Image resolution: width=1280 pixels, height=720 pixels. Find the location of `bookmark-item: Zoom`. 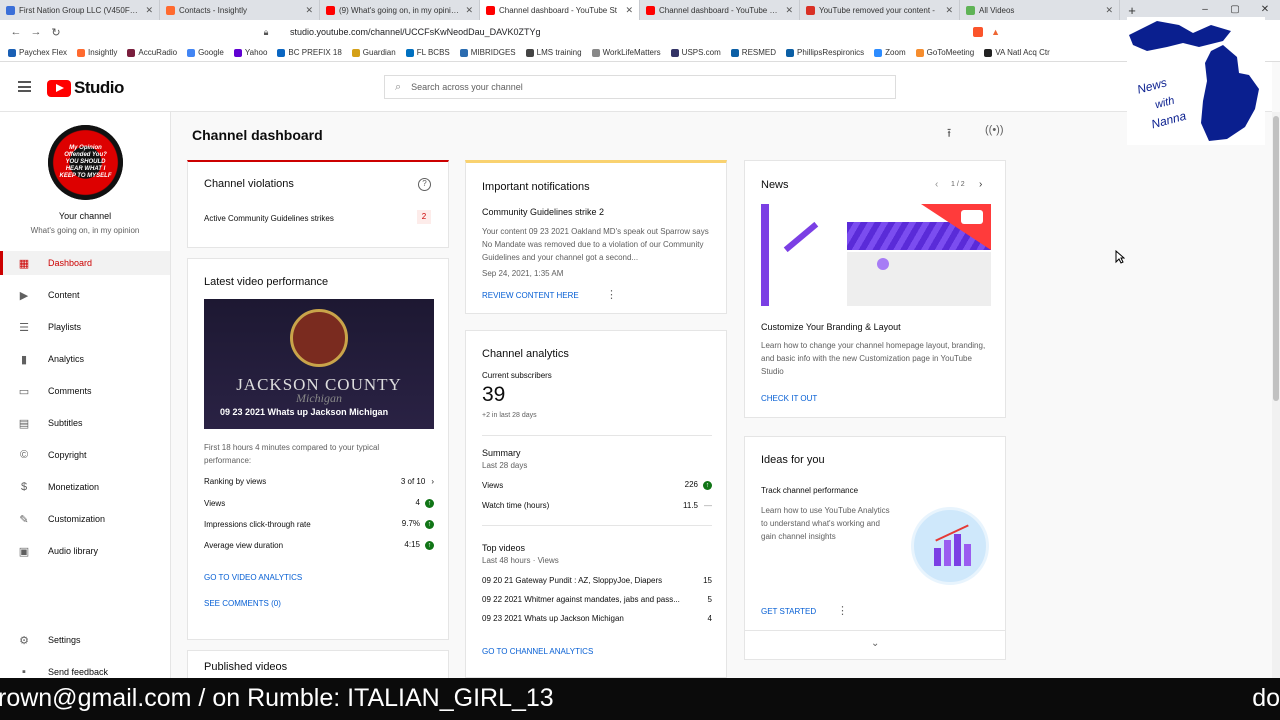

bookmark-item: Zoom is located at coordinates (890, 52).